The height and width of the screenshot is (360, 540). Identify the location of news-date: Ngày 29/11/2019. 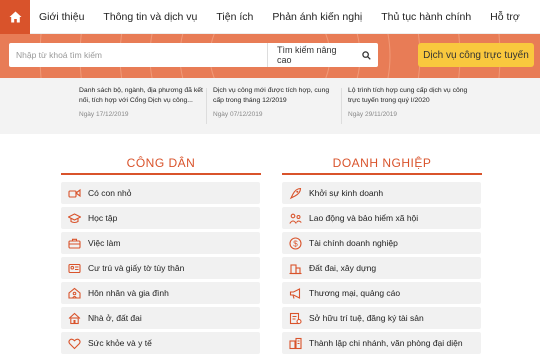
(373, 114).